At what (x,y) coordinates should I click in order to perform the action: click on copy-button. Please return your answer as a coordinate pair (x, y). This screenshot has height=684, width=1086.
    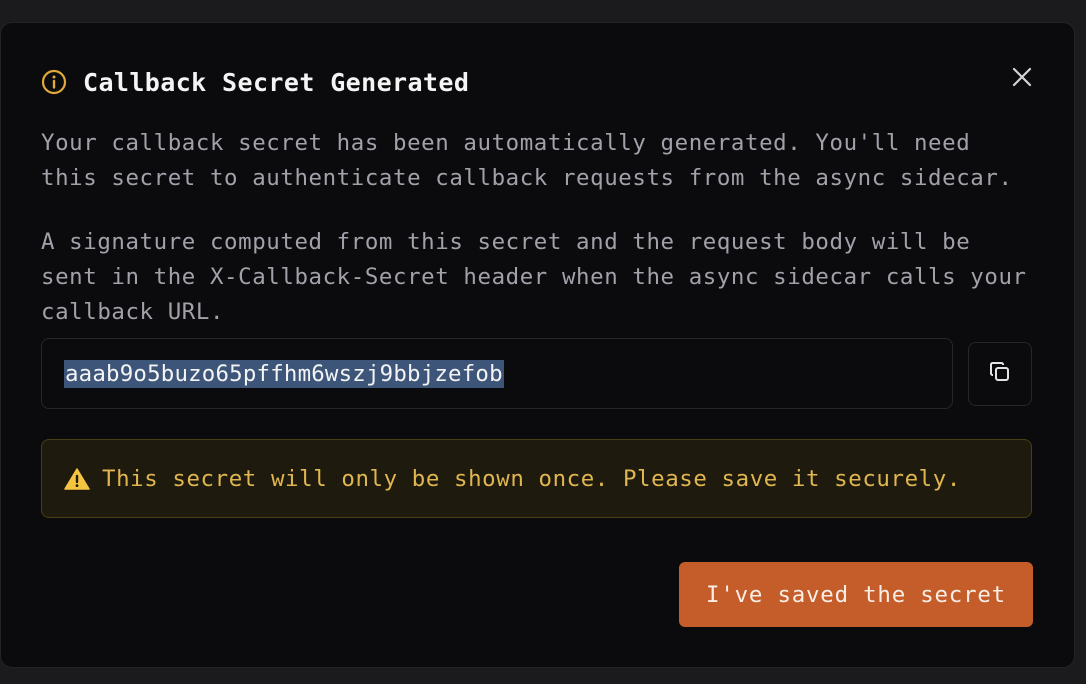
    Looking at the image, I should click on (1000, 374).